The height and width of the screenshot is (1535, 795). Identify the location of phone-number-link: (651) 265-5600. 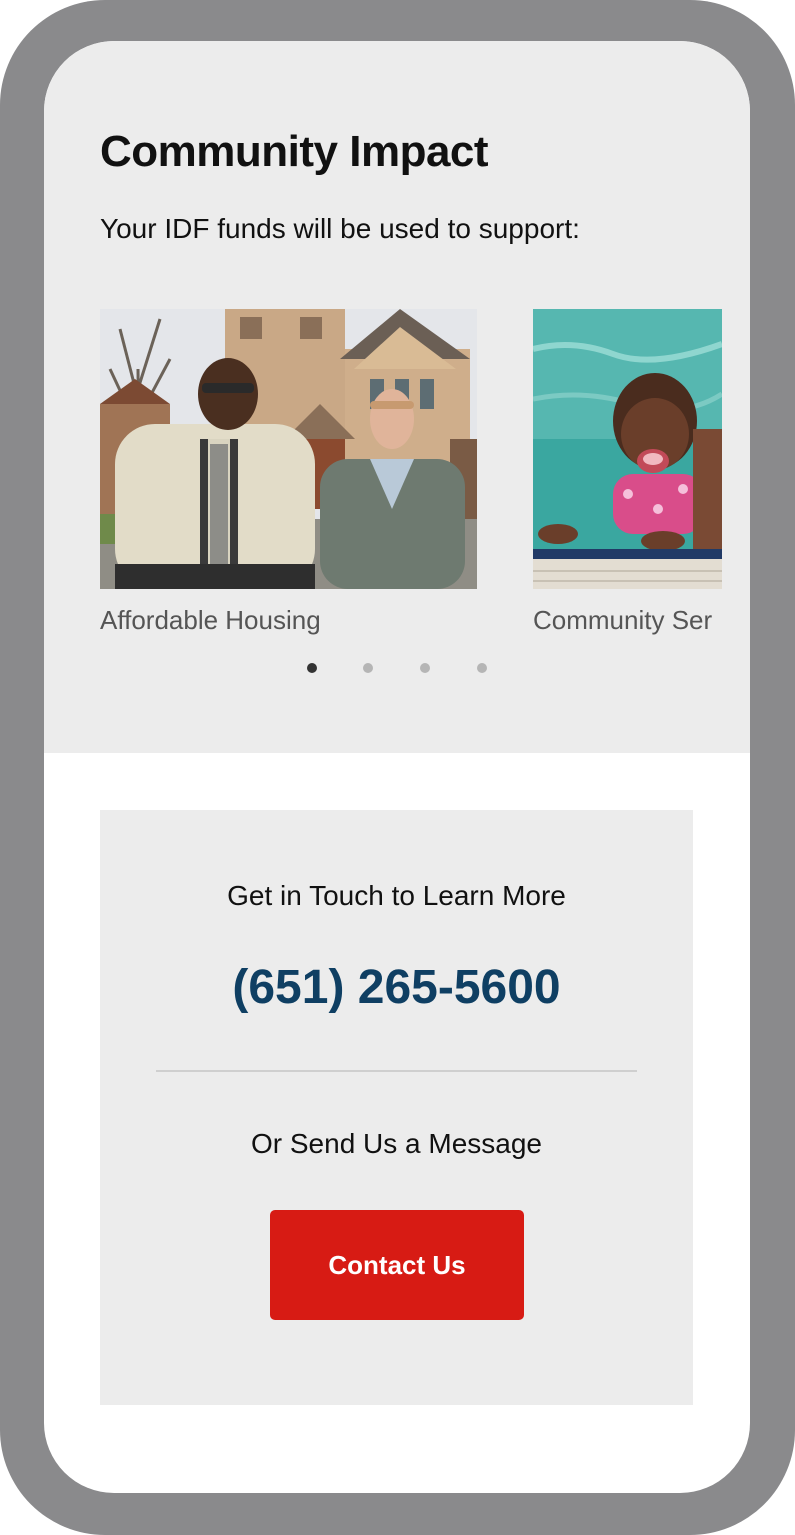
(396, 987).